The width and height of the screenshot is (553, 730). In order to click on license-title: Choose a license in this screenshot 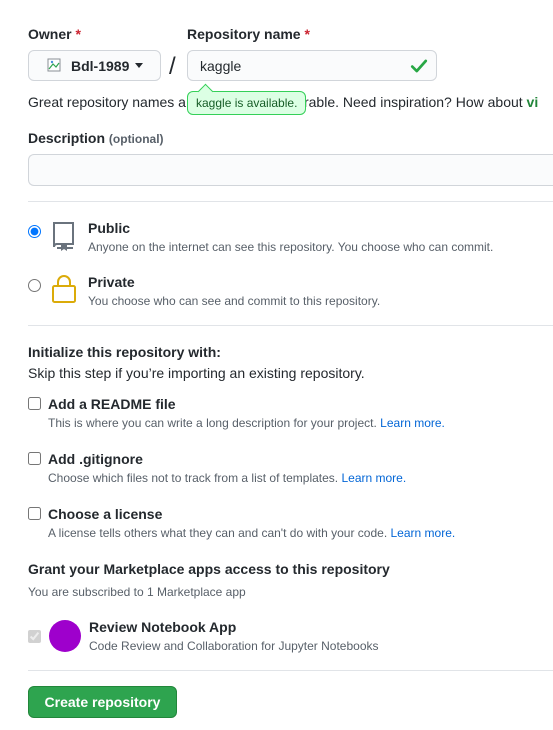, I will do `click(105, 514)`.